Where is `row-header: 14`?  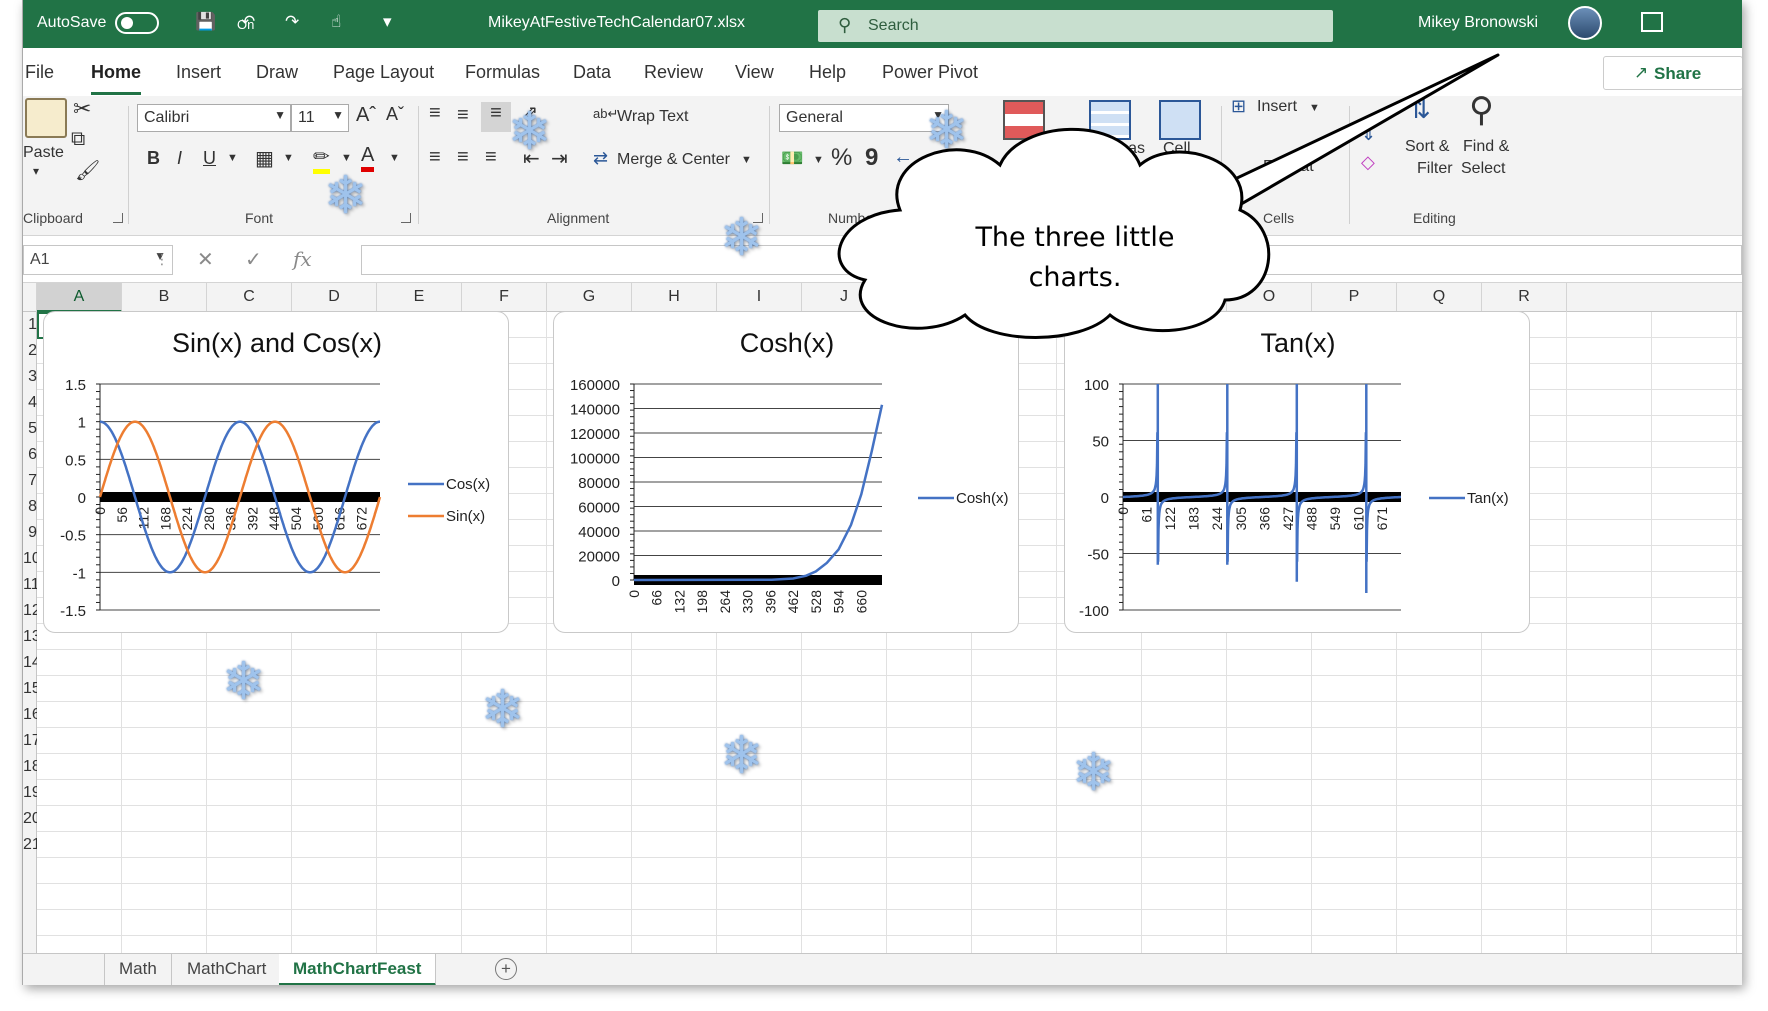
row-header: 14 is located at coordinates (30, 663).